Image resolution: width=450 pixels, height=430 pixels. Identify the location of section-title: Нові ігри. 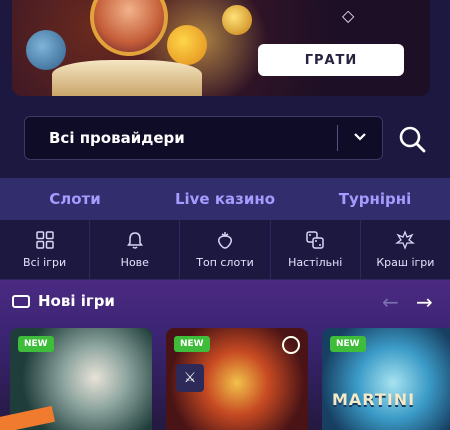
(76, 301).